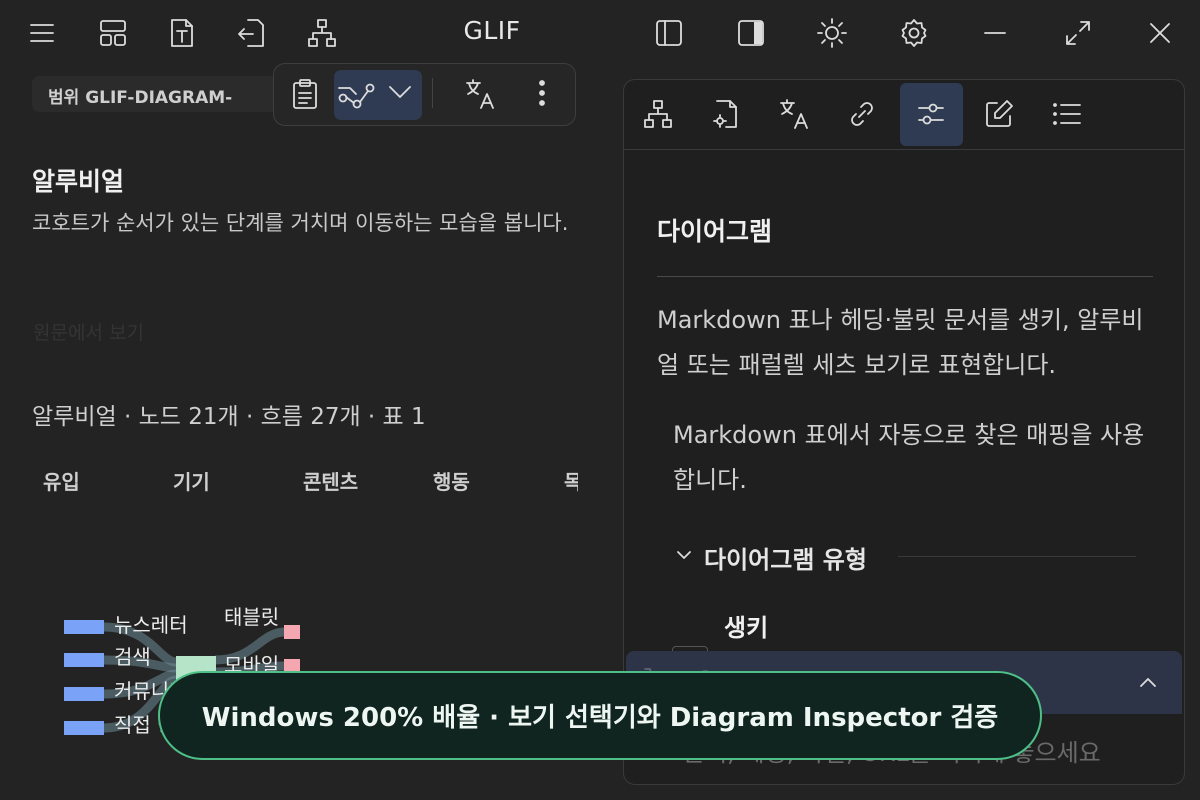  I want to click on node-direct, so click(84, 728).